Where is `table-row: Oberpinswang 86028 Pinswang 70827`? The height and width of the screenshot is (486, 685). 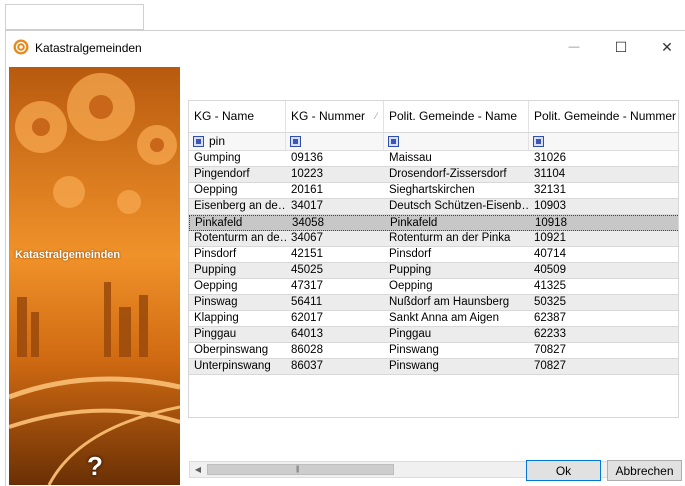
table-row: Oberpinswang 86028 Pinswang 70827 is located at coordinates (433, 351).